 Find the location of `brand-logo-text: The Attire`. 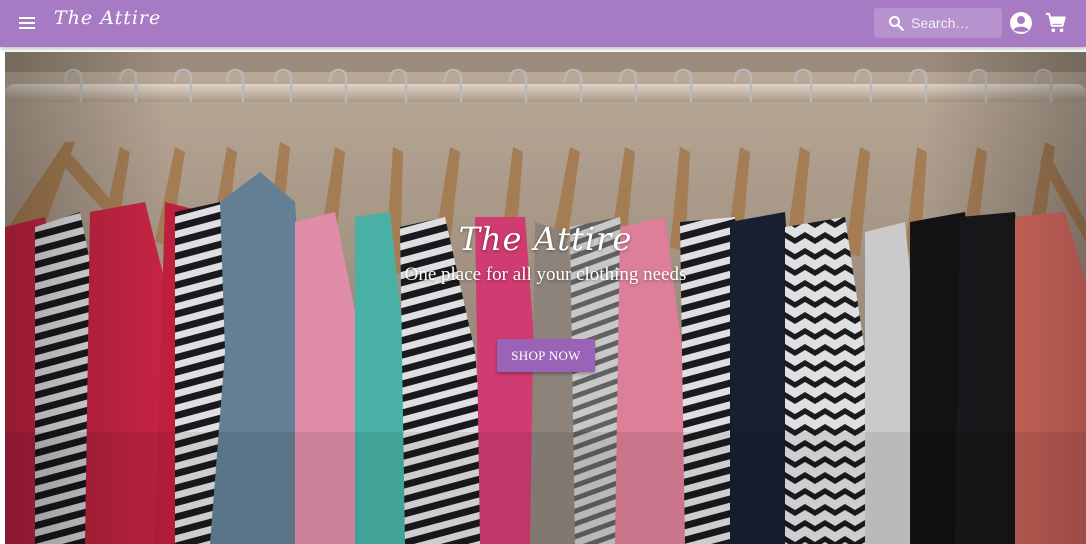

brand-logo-text: The Attire is located at coordinates (107, 18).